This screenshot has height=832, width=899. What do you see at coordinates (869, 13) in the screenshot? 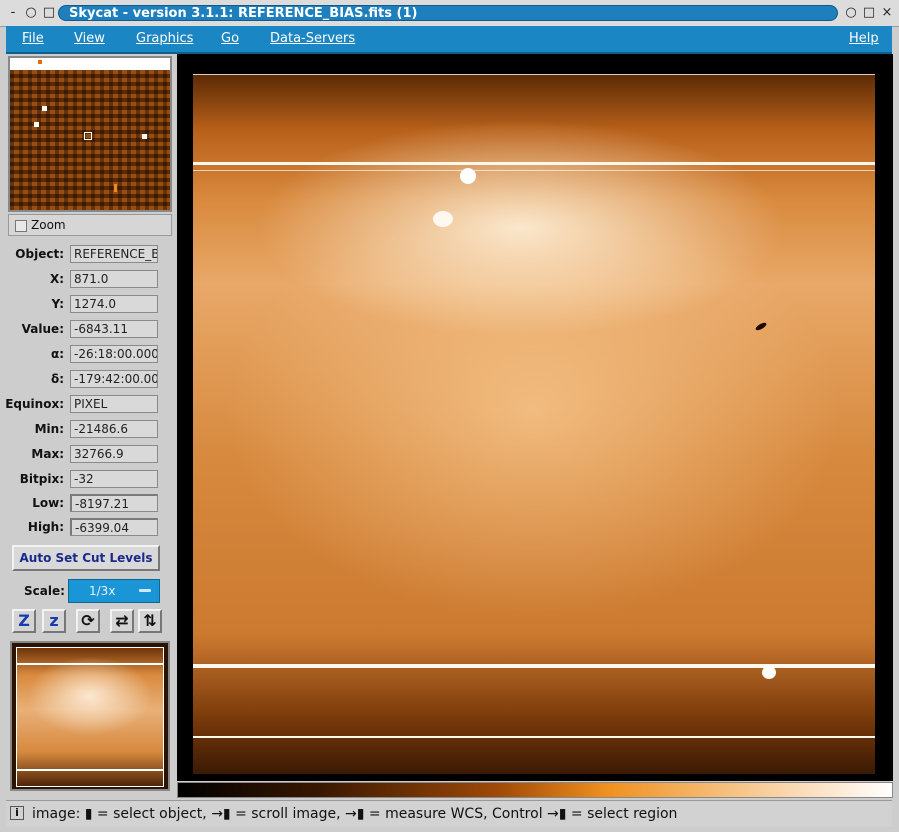
I see `restore-icon: □` at bounding box center [869, 13].